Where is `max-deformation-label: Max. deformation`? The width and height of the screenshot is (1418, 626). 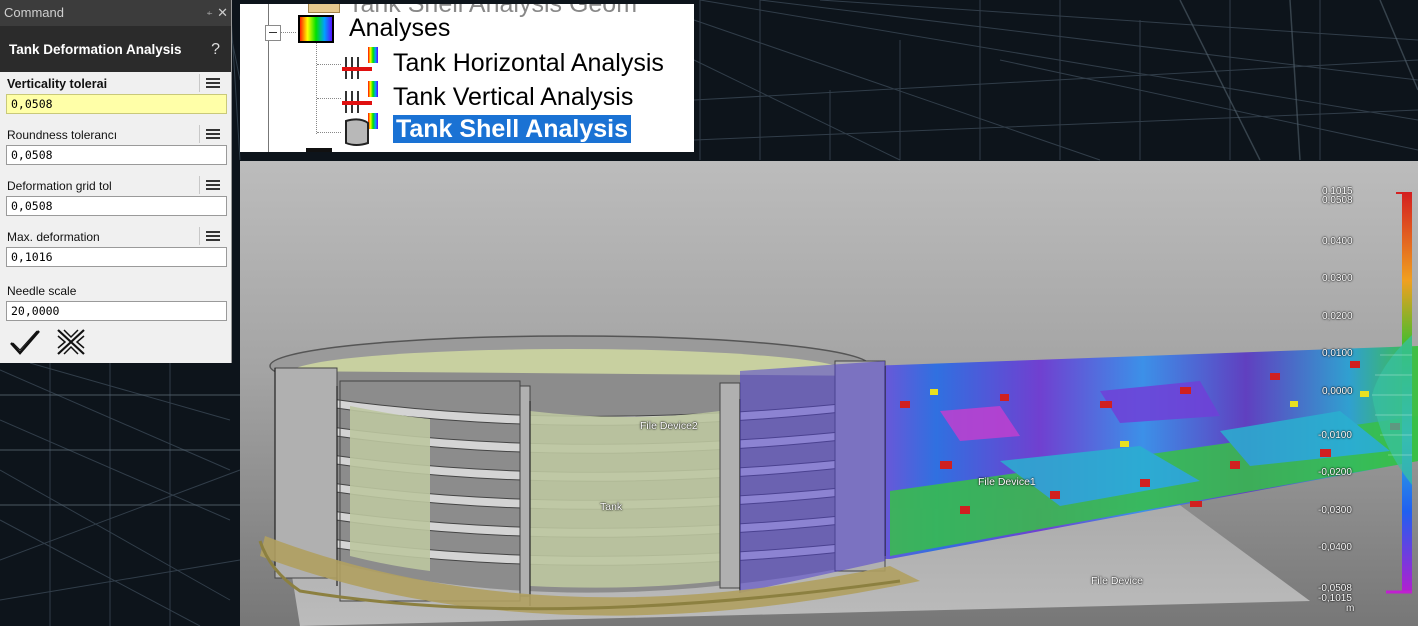
max-deformation-label: Max. deformation is located at coordinates (53, 237).